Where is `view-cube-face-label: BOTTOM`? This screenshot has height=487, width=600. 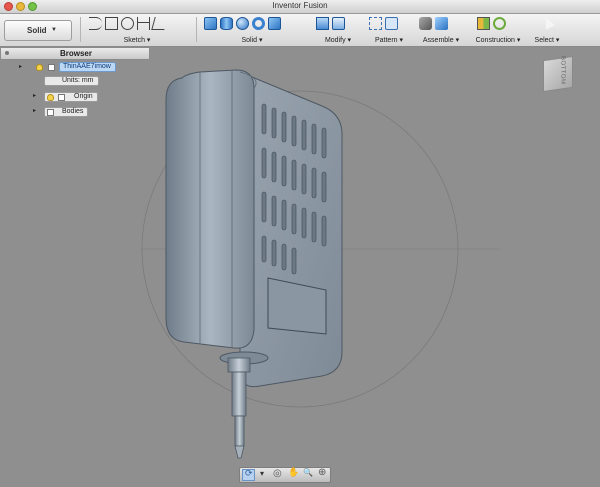 view-cube-face-label: BOTTOM is located at coordinates (562, 70).